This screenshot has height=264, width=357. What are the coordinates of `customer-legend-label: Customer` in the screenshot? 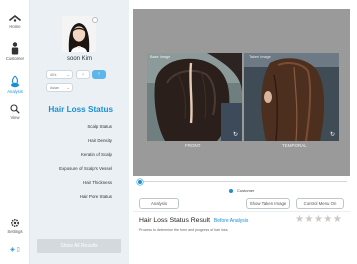 It's located at (246, 190).